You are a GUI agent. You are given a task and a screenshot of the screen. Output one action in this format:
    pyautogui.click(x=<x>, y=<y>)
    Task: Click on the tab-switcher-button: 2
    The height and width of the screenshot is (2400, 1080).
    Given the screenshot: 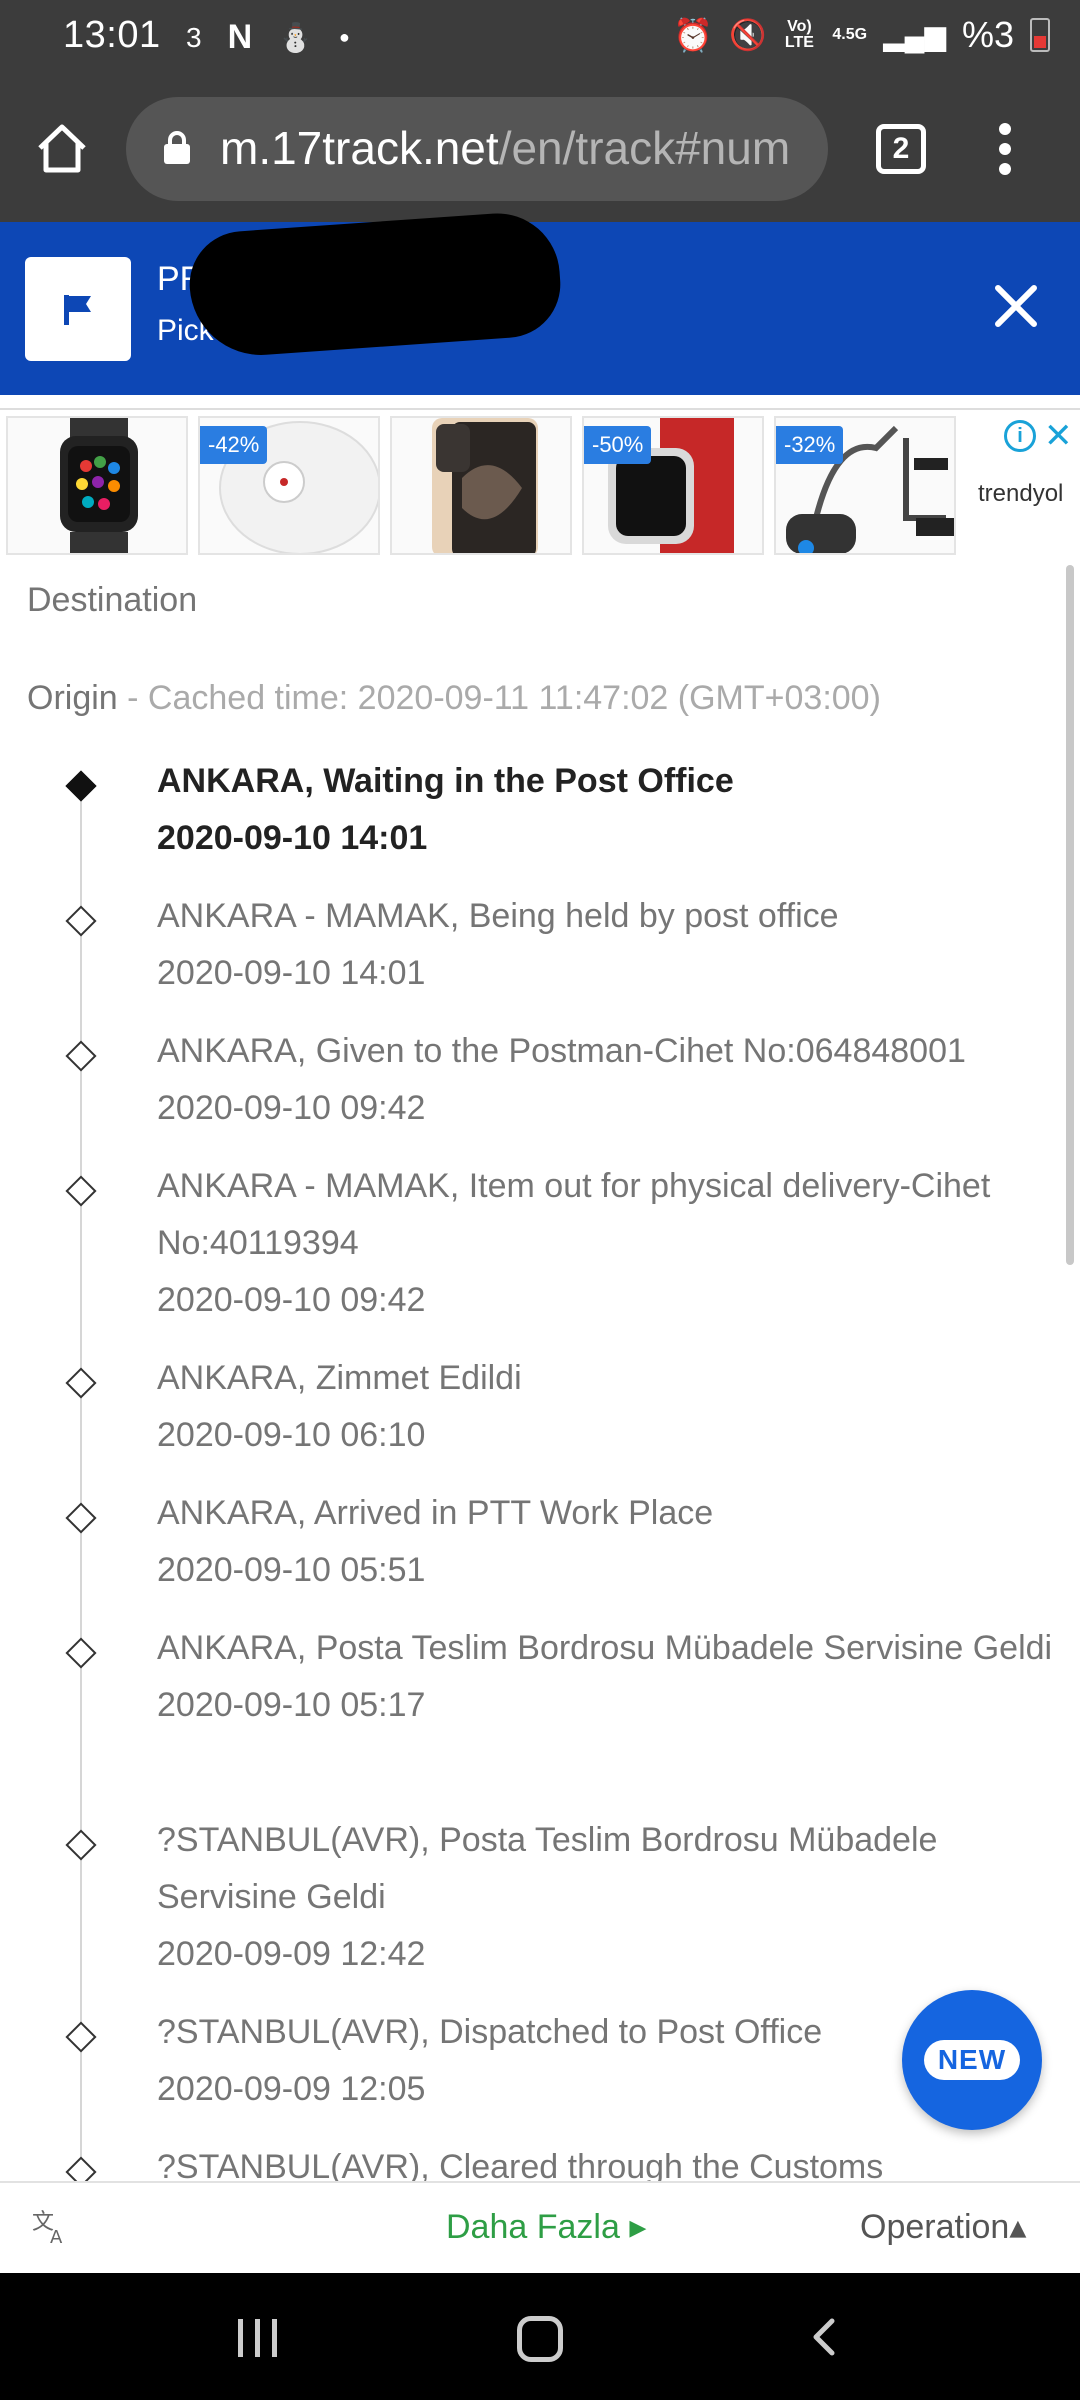 What is the action you would take?
    pyautogui.click(x=901, y=149)
    